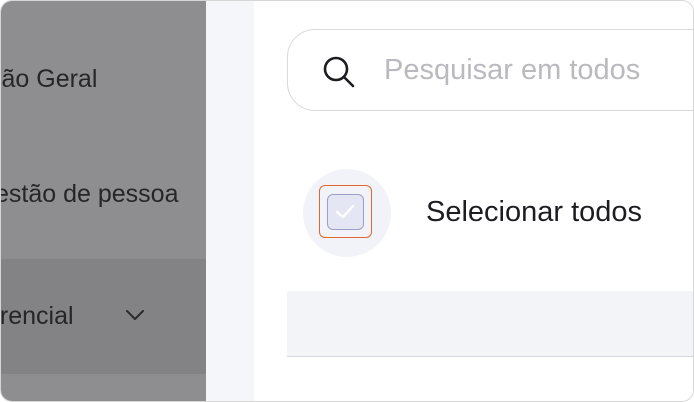 Image resolution: width=694 pixels, height=402 pixels. What do you see at coordinates (339, 72) in the screenshot?
I see `search-icon` at bounding box center [339, 72].